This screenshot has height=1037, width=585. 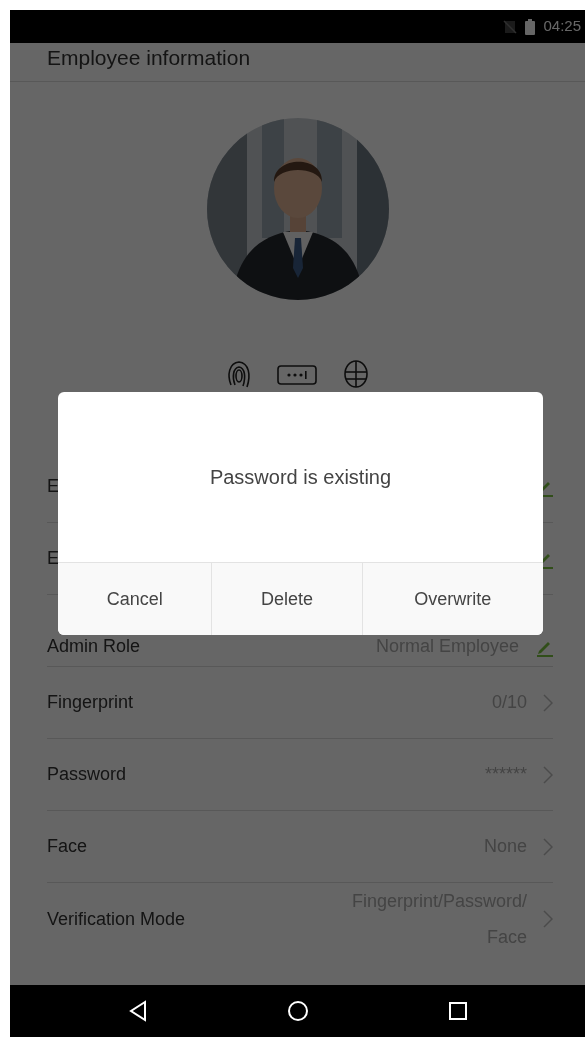 What do you see at coordinates (87, 774) in the screenshot?
I see `row-label: Password` at bounding box center [87, 774].